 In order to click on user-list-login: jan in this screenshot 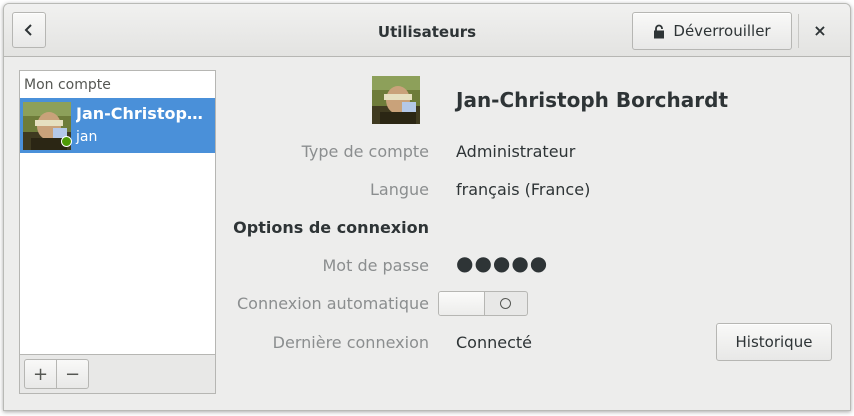, I will do `click(87, 137)`.